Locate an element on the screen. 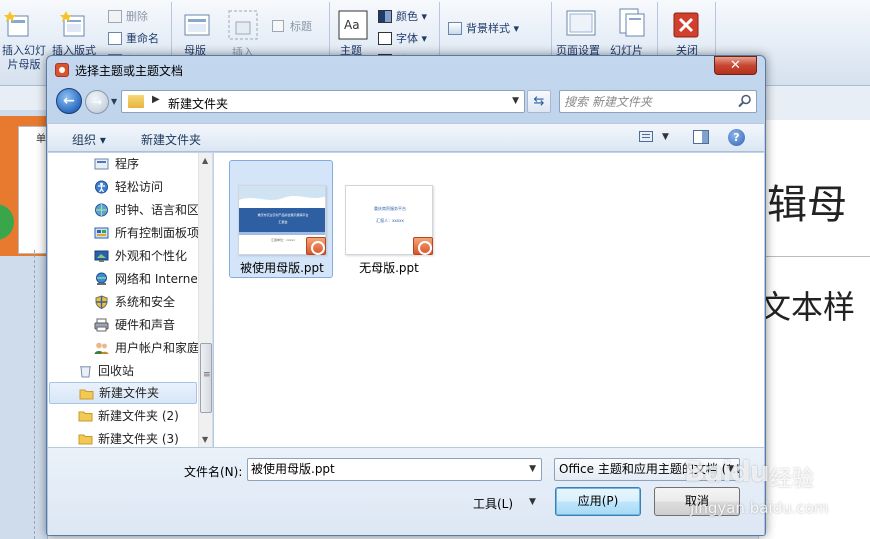 The height and width of the screenshot is (539, 870). dialog-title: 选择主题或主题文档 is located at coordinates (129, 71).